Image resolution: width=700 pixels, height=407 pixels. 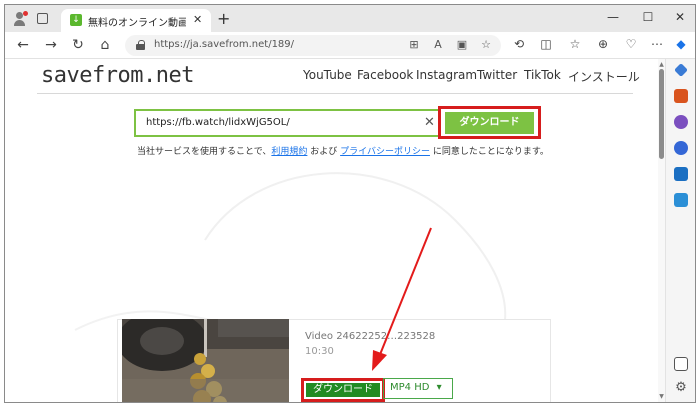 I want to click on active-tab: ↓ 無料のオンライン動画ダウンロード。動 ✕, so click(x=136, y=20).